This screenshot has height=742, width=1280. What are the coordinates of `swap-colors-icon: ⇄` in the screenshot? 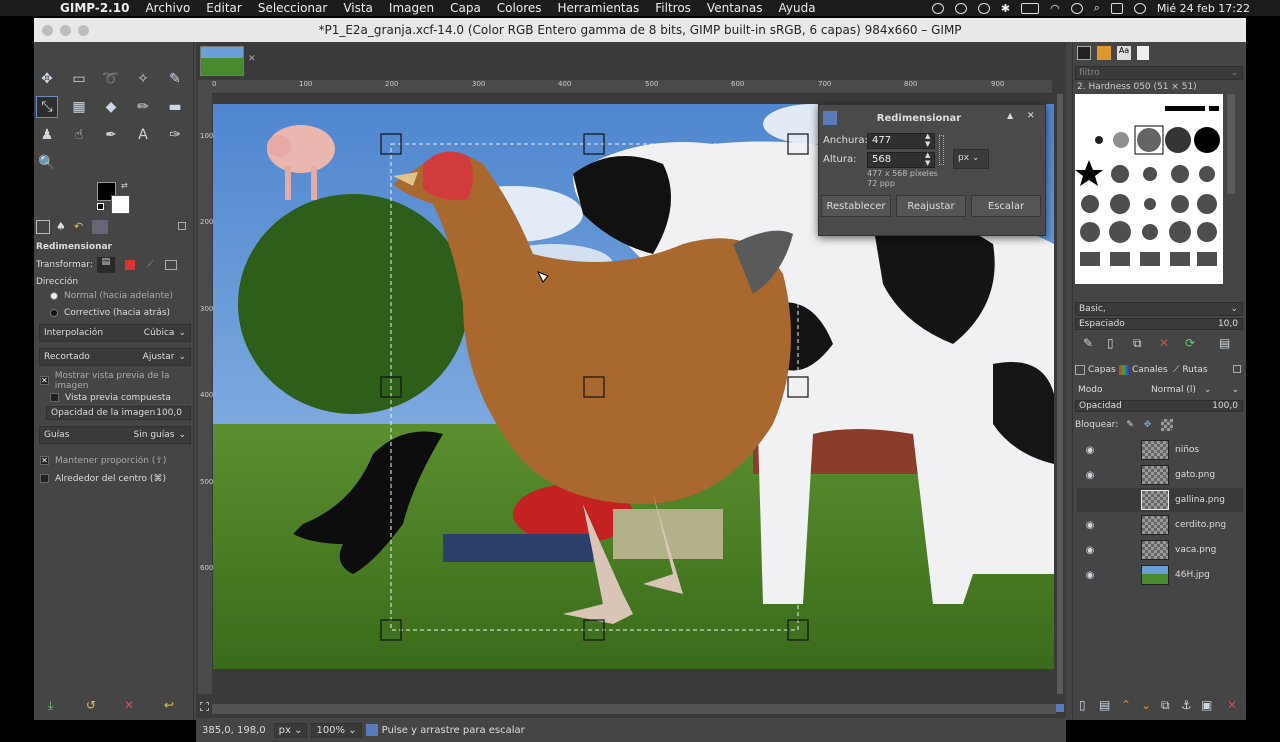 It's located at (124, 185).